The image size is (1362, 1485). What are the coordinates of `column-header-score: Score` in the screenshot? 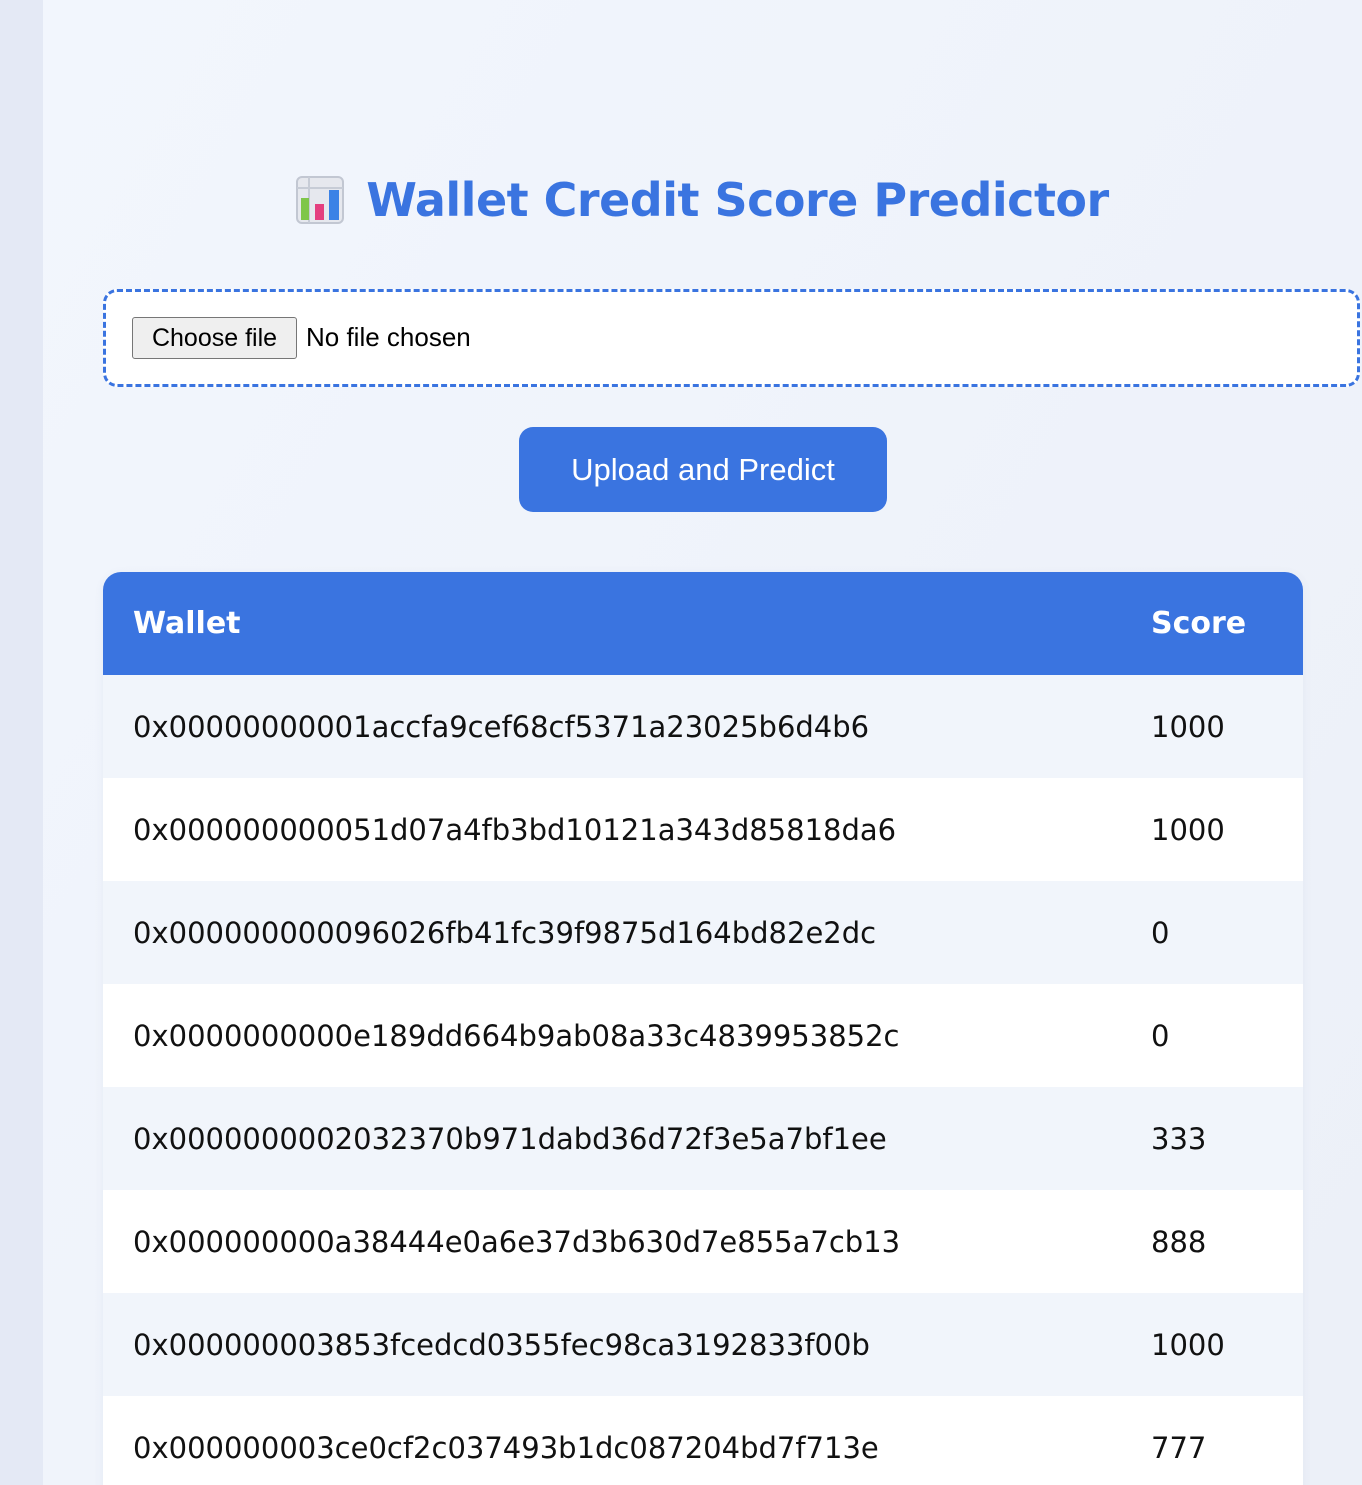 It's located at (1212, 623).